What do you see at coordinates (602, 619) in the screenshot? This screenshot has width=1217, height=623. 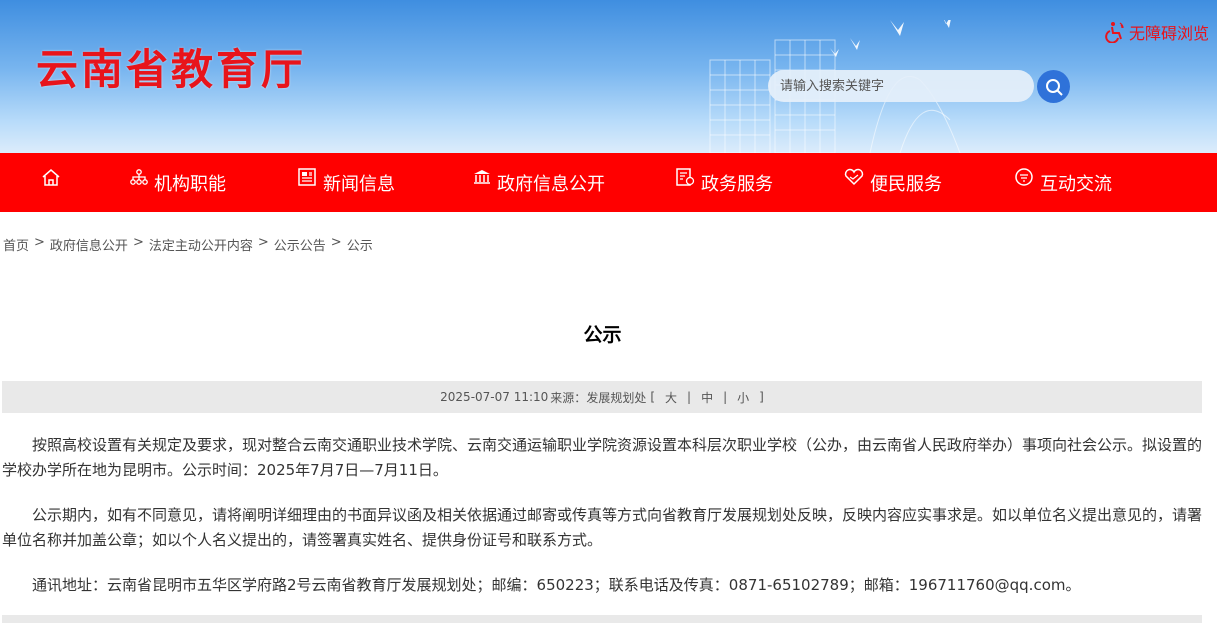 I see `bottom-divider-bar` at bounding box center [602, 619].